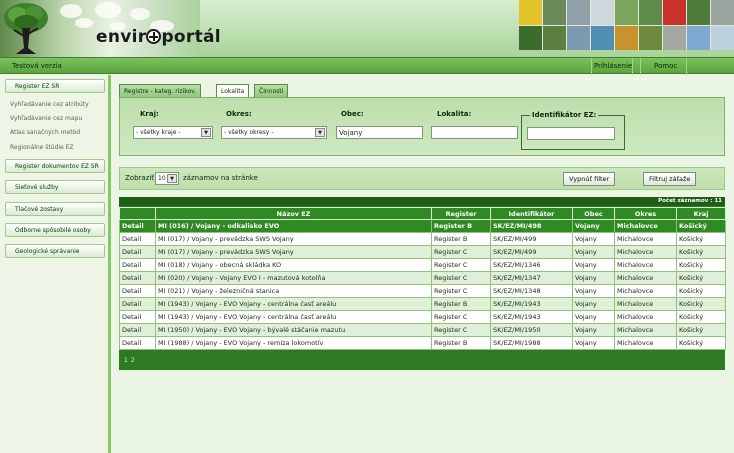 The height and width of the screenshot is (453, 734). Describe the element at coordinates (271, 91) in the screenshot. I see `tab-cinnosti: Činnosti` at that location.